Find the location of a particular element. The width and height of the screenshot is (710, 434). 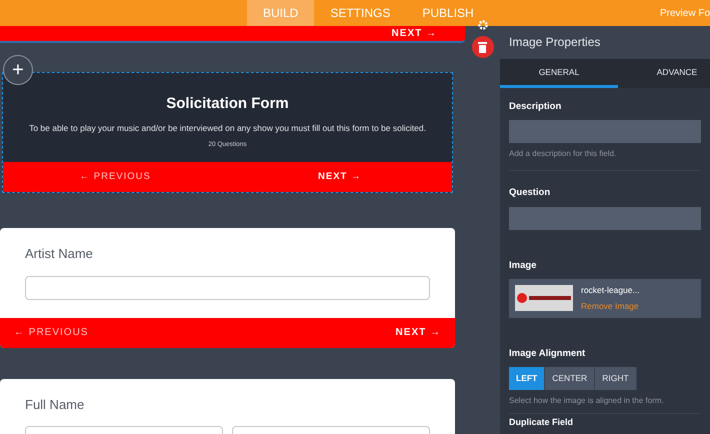

text-input is located at coordinates (227, 288).